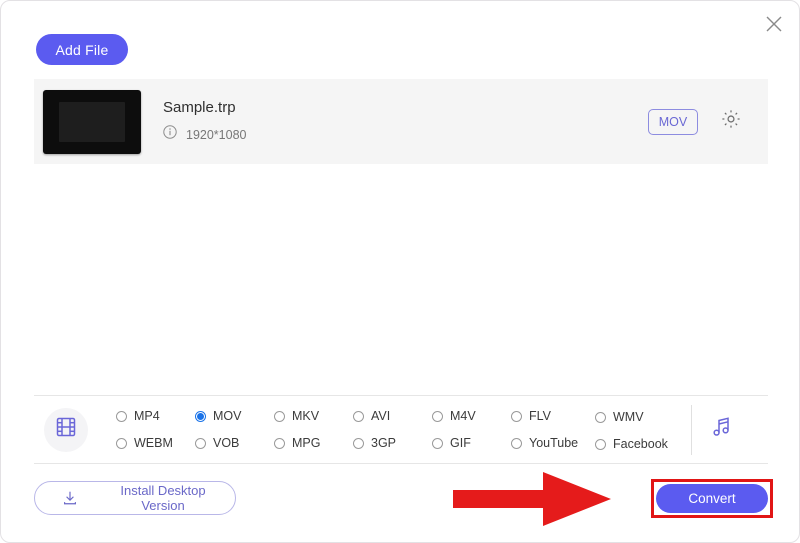 The width and height of the screenshot is (800, 543). Describe the element at coordinates (306, 416) in the screenshot. I see `format-label: MKV` at that location.